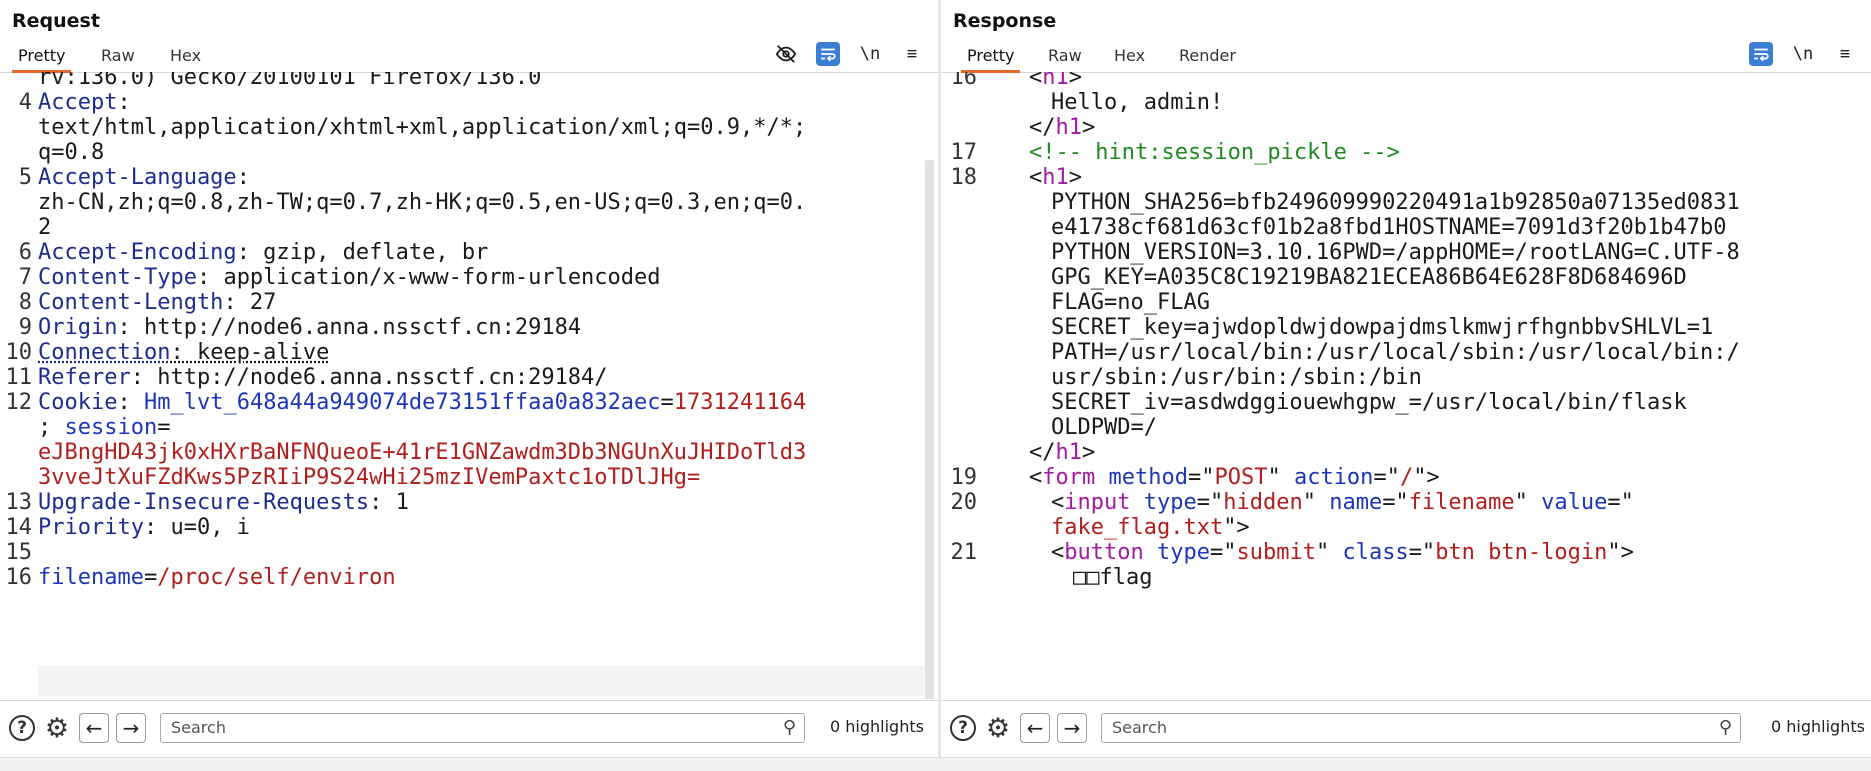  I want to click on code-token: Referer, so click(84, 377).